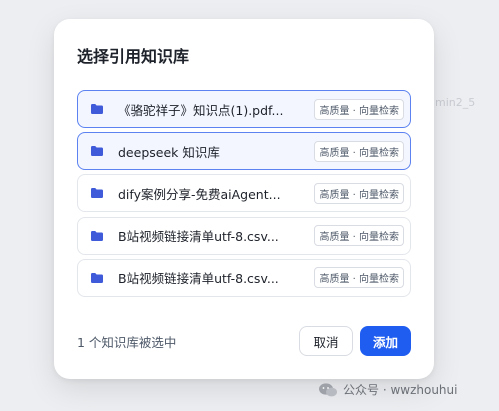 The height and width of the screenshot is (411, 499). Describe the element at coordinates (127, 342) in the screenshot. I see `selection-count: 1 个知识库被选中` at that location.